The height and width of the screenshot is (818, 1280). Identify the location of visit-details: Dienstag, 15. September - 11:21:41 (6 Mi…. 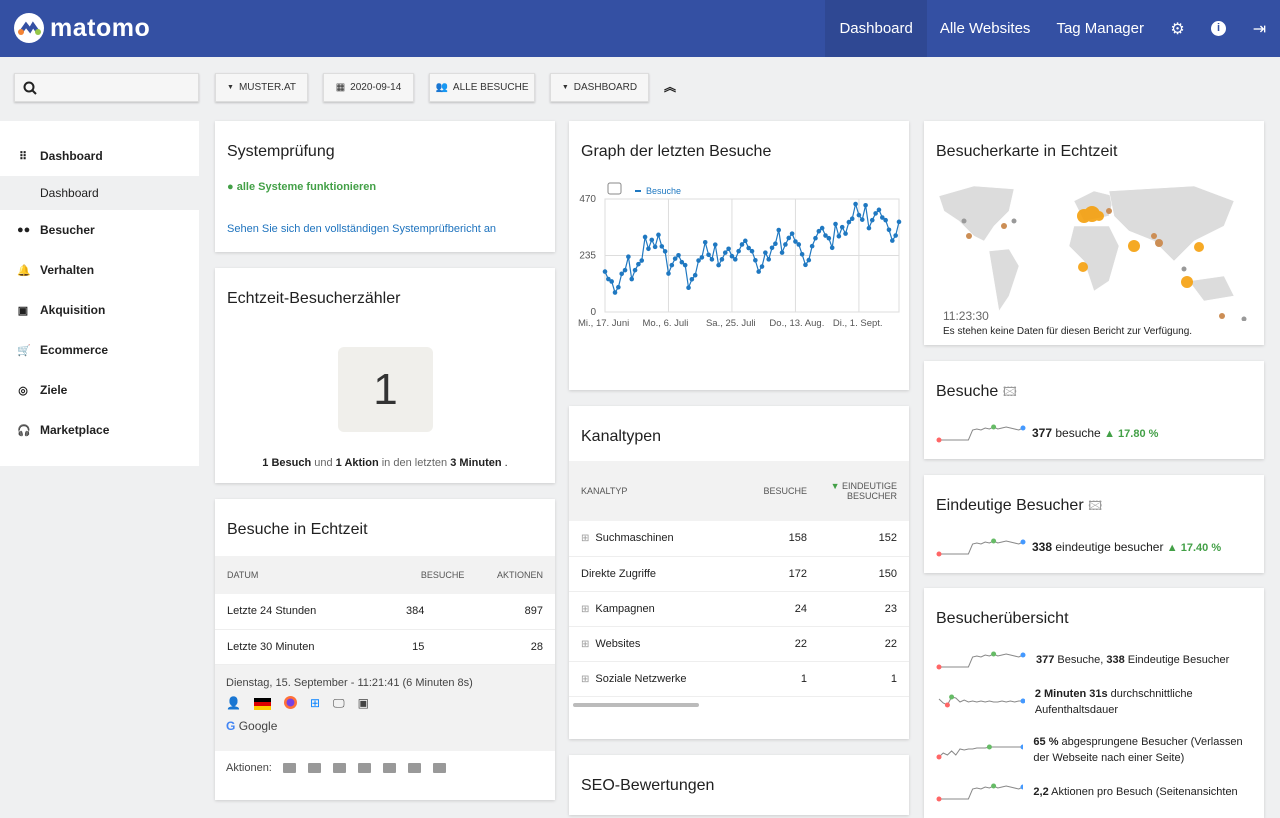
(385, 707).